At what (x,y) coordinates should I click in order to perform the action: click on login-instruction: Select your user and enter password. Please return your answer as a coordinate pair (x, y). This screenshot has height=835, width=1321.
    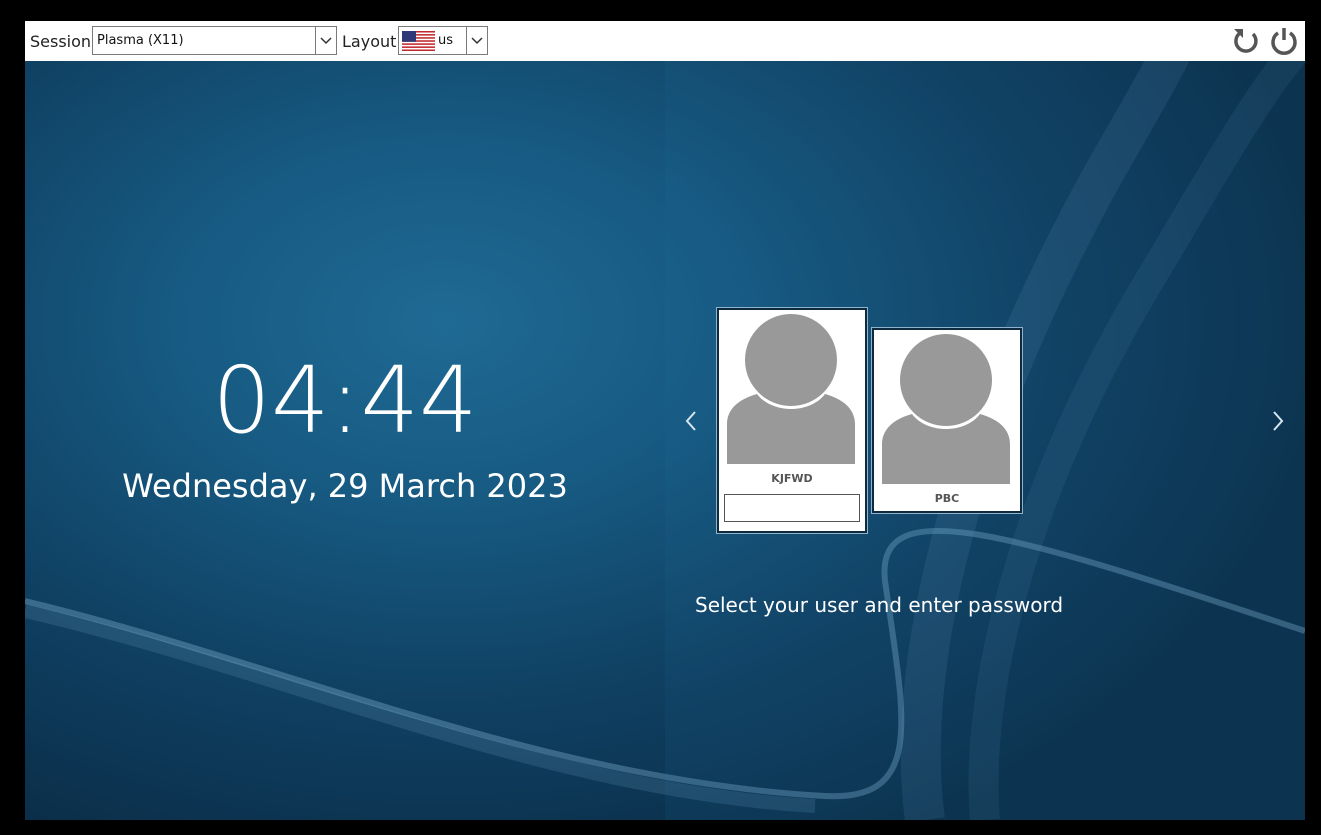
    Looking at the image, I should click on (879, 605).